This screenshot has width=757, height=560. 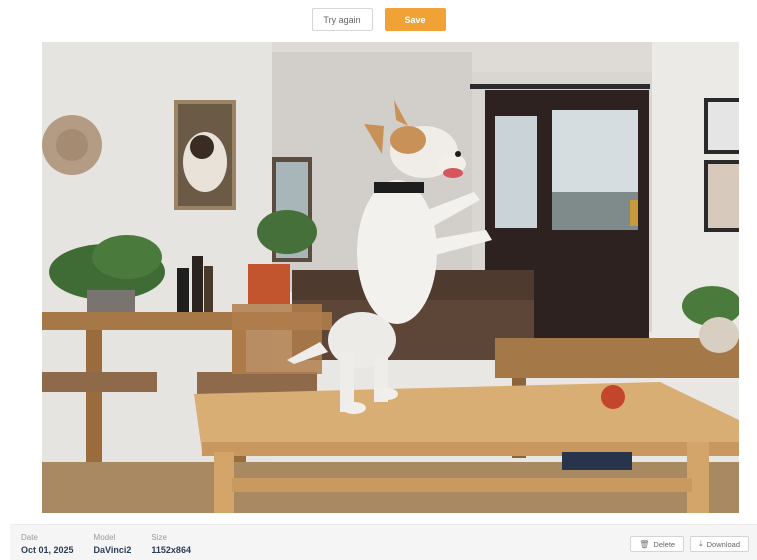 What do you see at coordinates (29, 537) in the screenshot?
I see `date-label: Date` at bounding box center [29, 537].